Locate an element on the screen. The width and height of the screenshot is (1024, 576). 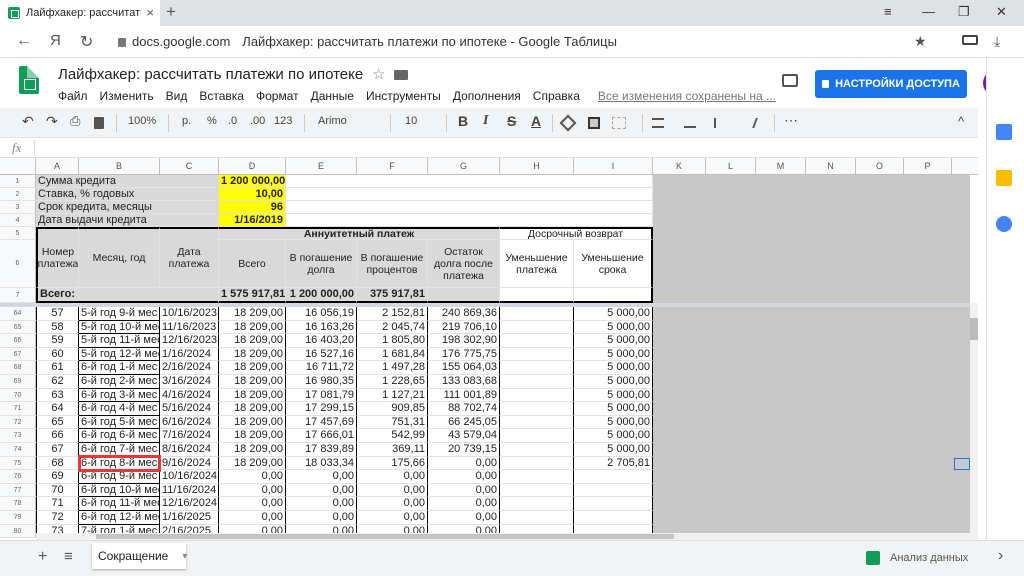
cell-balance: 88 702,74 is located at coordinates (464, 409).